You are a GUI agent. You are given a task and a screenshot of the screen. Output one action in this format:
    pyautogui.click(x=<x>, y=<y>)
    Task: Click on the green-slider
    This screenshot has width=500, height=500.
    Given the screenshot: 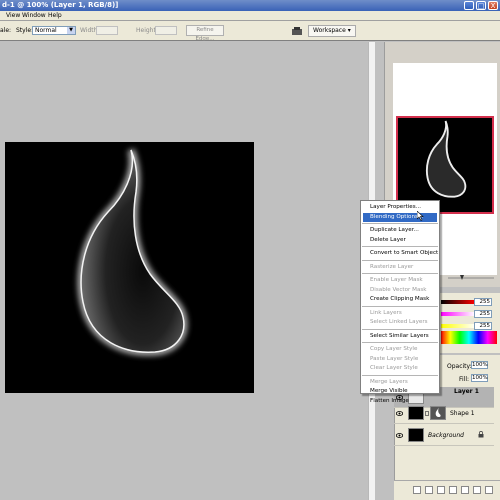 What is the action you would take?
    pyautogui.click(x=458, y=314)
    